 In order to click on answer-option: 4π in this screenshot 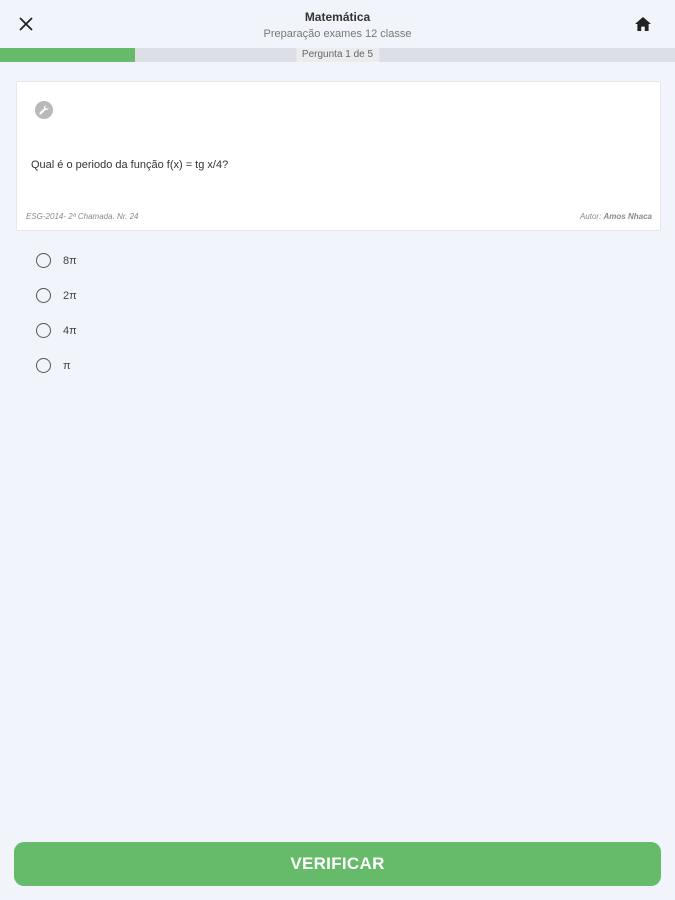, I will do `click(56, 339)`.